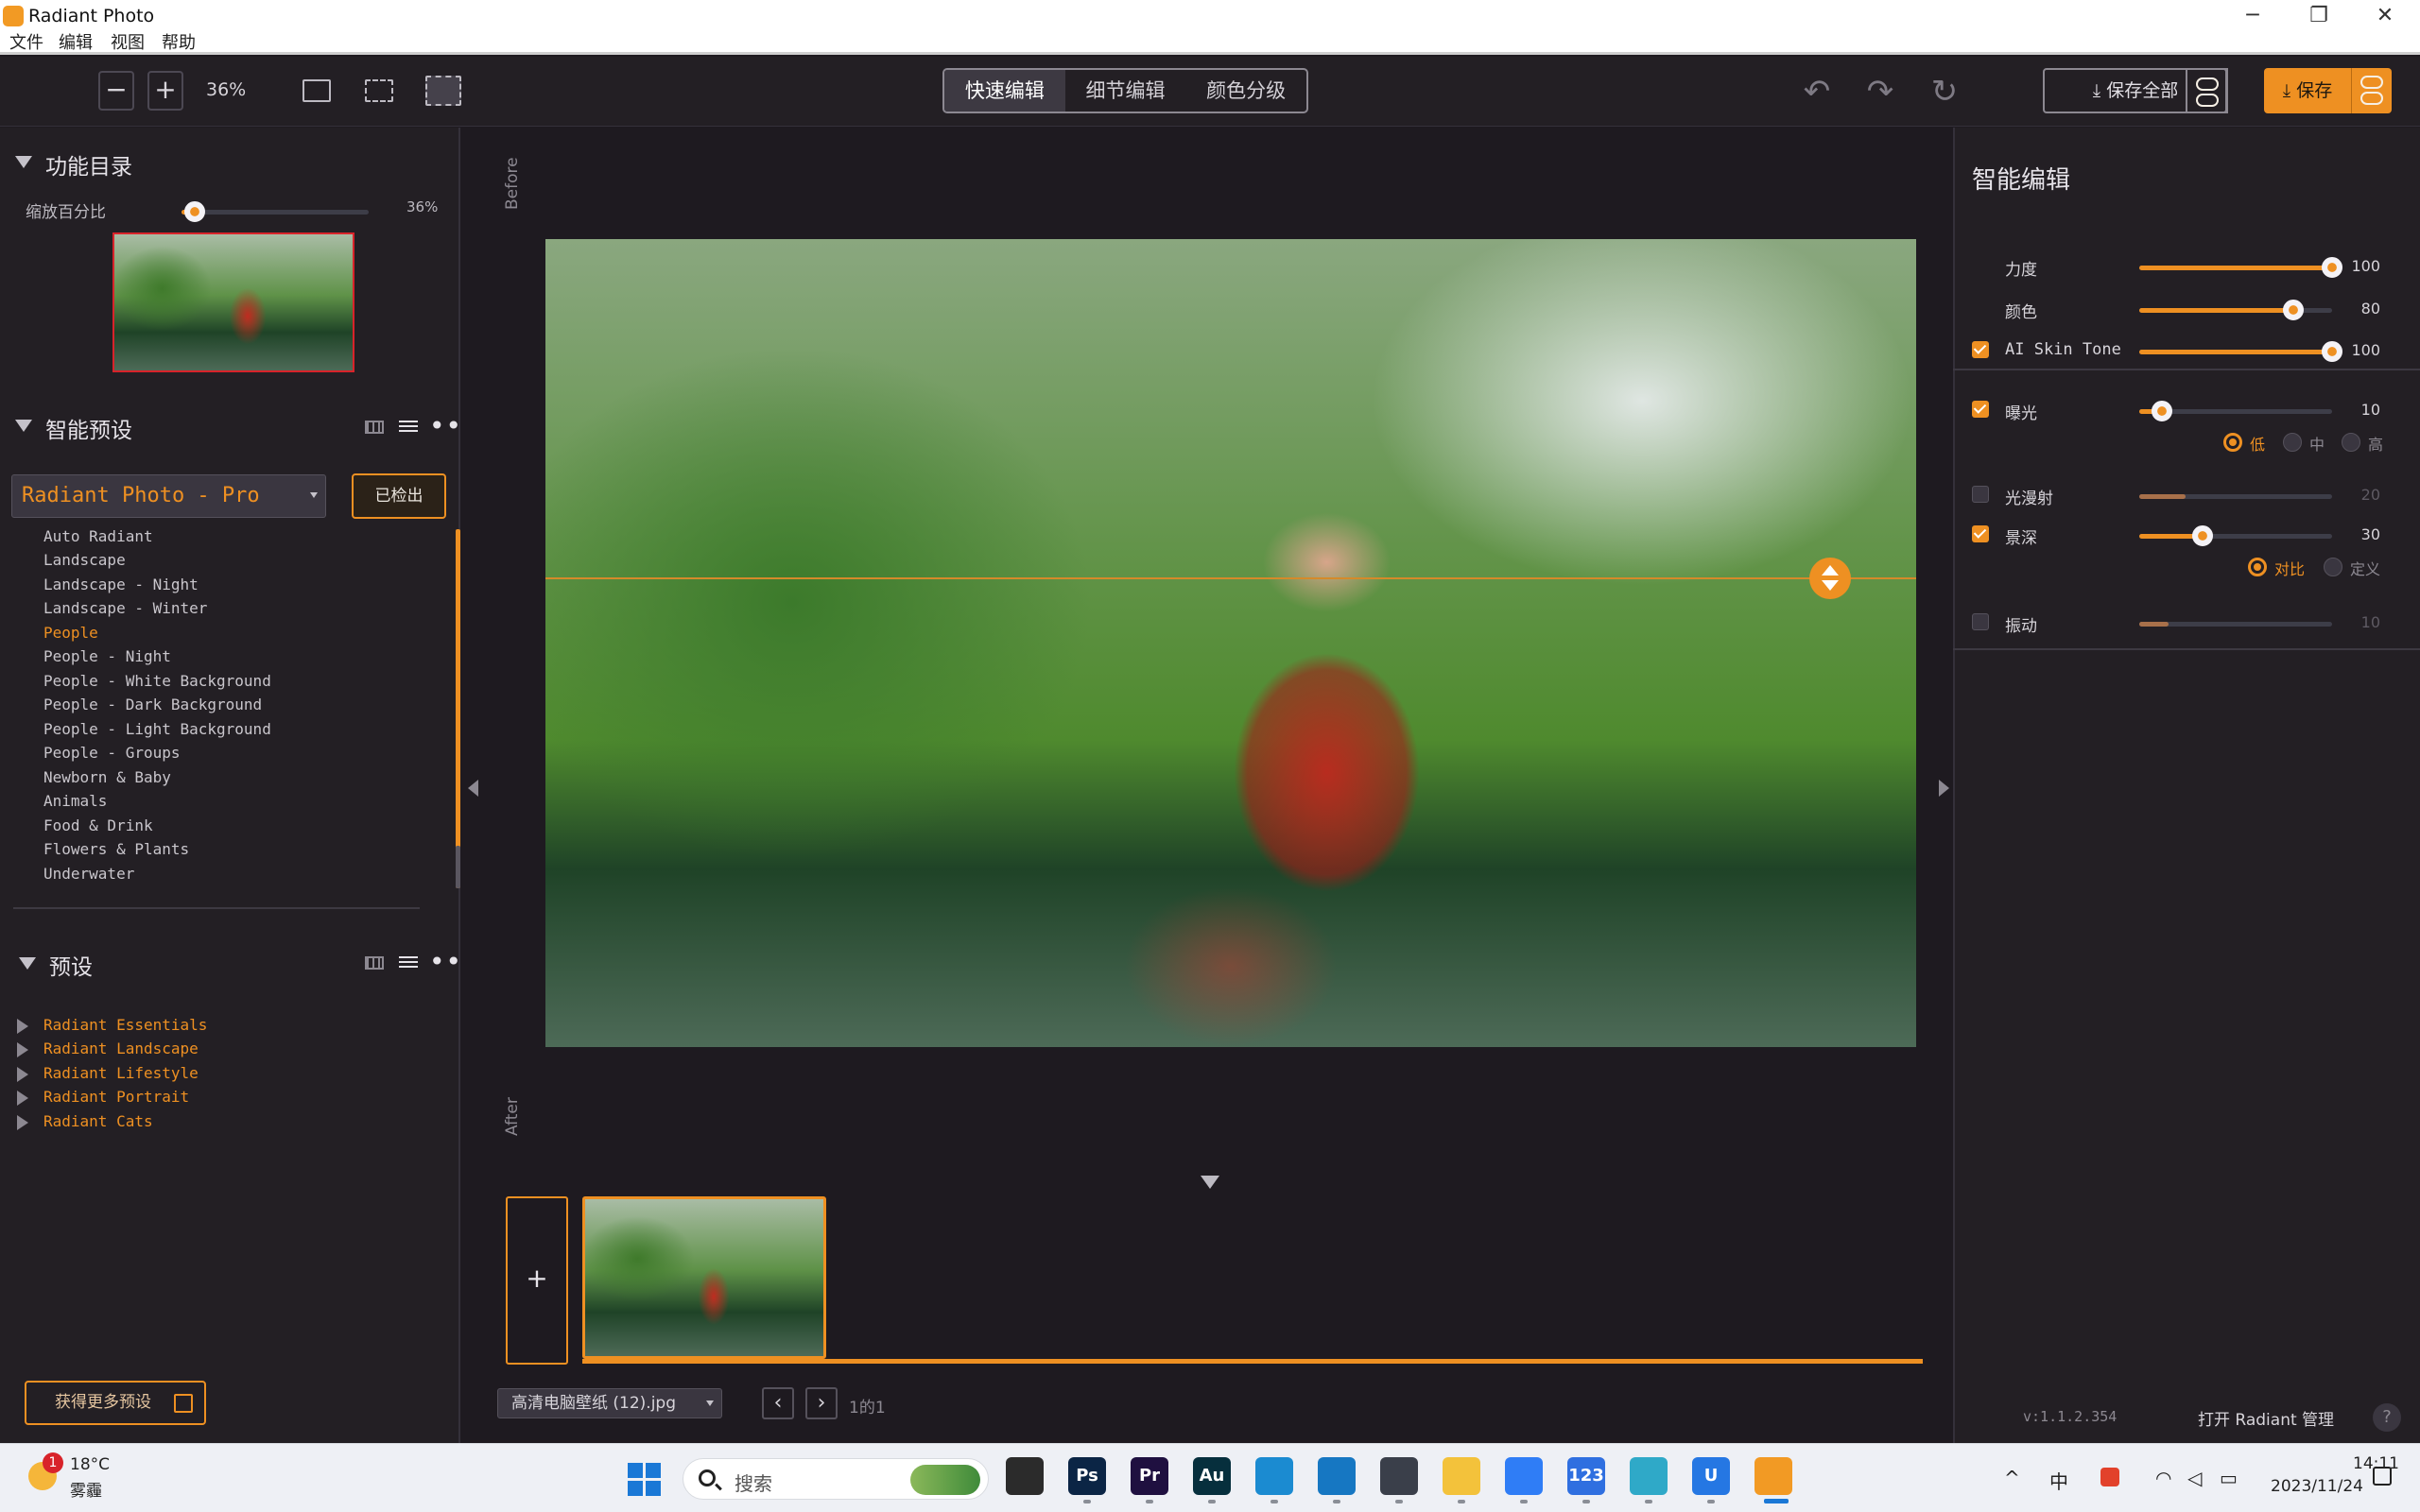 The width and height of the screenshot is (2420, 1512). Describe the element at coordinates (107, 656) in the screenshot. I see `preset-item: People - Night` at that location.